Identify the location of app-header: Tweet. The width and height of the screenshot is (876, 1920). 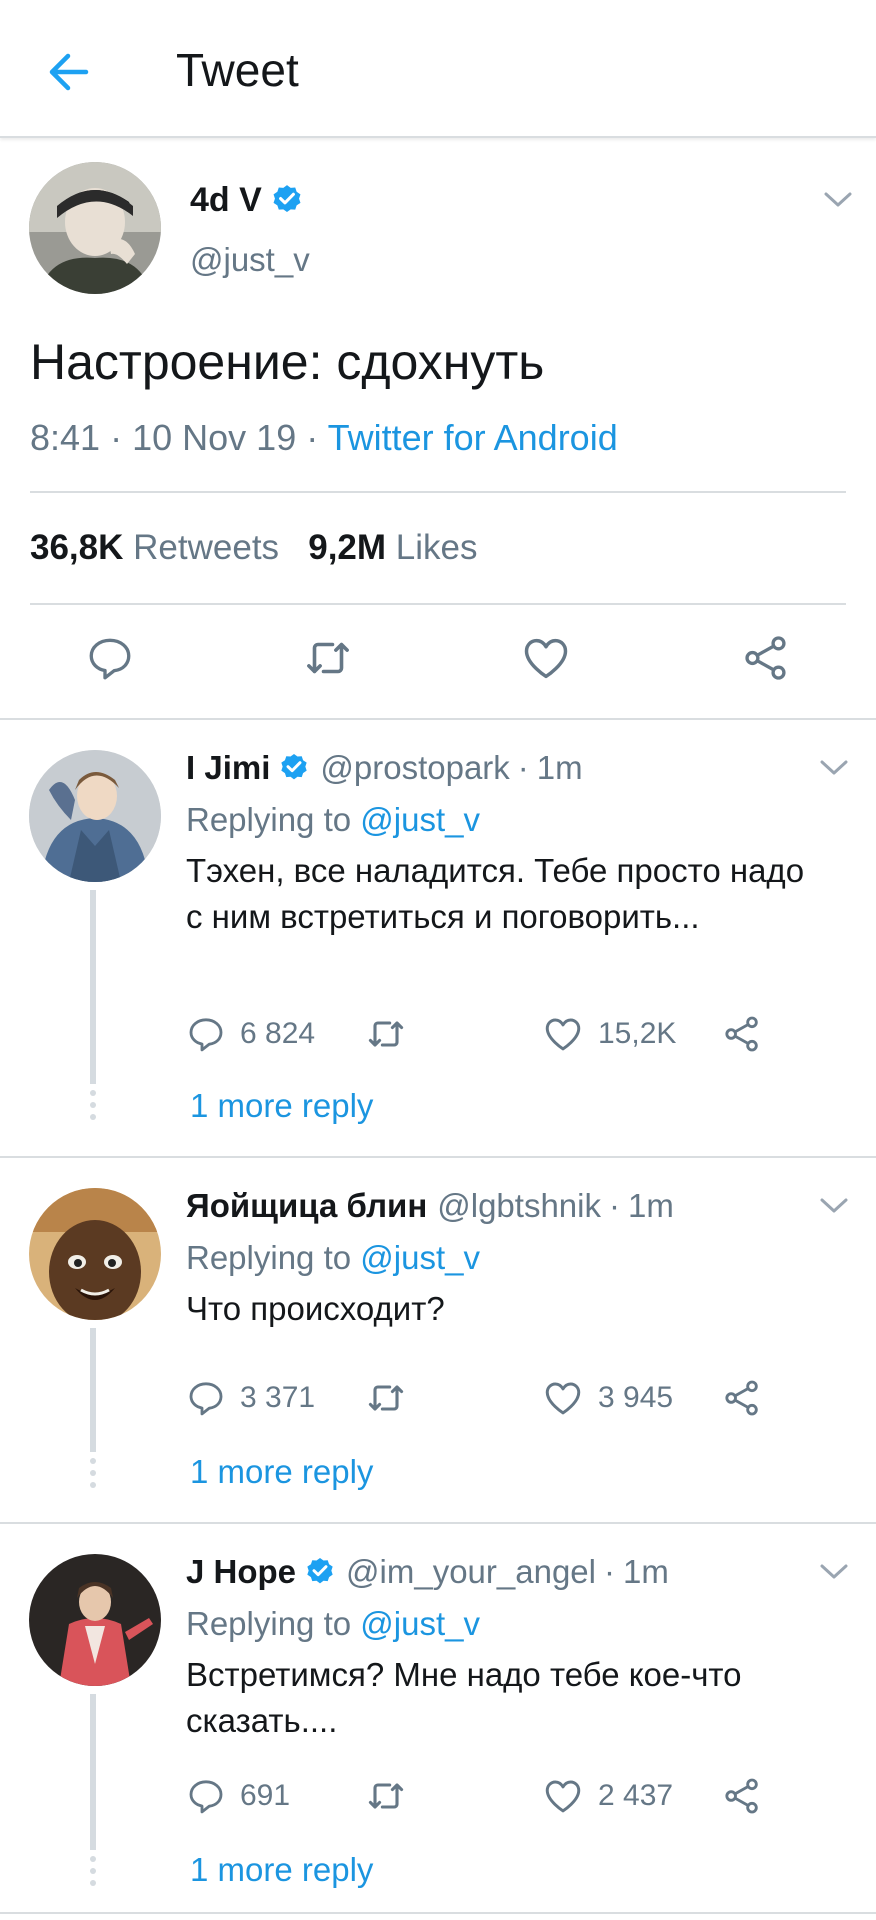
(438, 69).